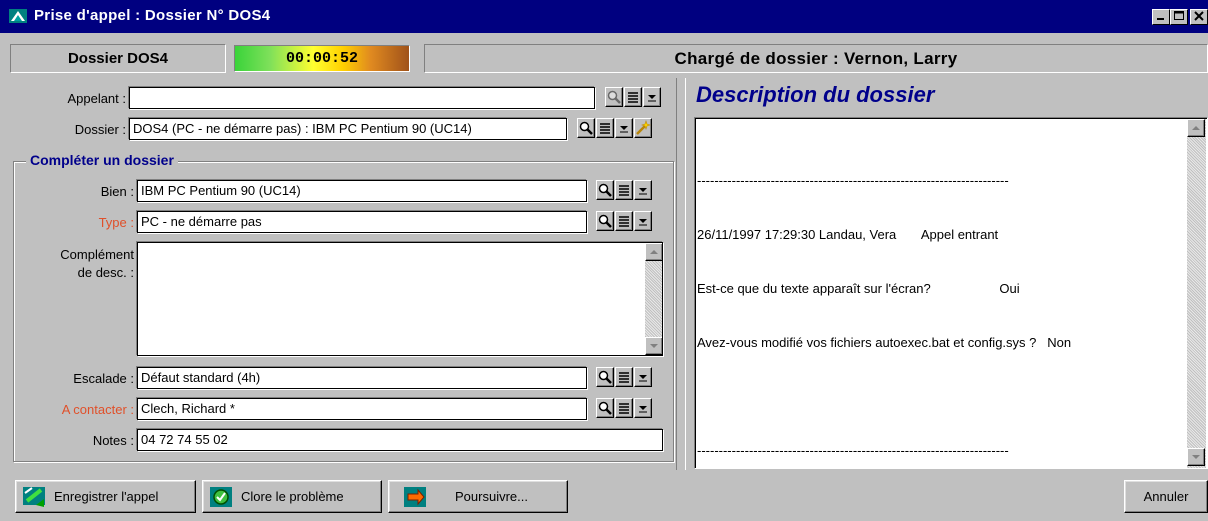 This screenshot has width=1208, height=521. What do you see at coordinates (221, 496) in the screenshot?
I see `close-problem-icon` at bounding box center [221, 496].